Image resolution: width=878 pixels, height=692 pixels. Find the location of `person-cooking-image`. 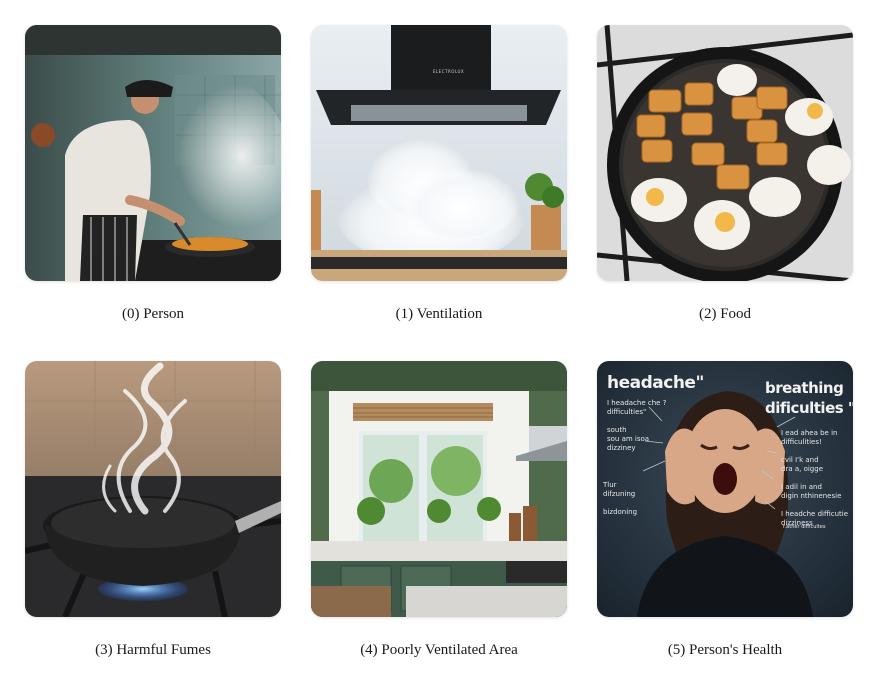

person-cooking-image is located at coordinates (153, 153).